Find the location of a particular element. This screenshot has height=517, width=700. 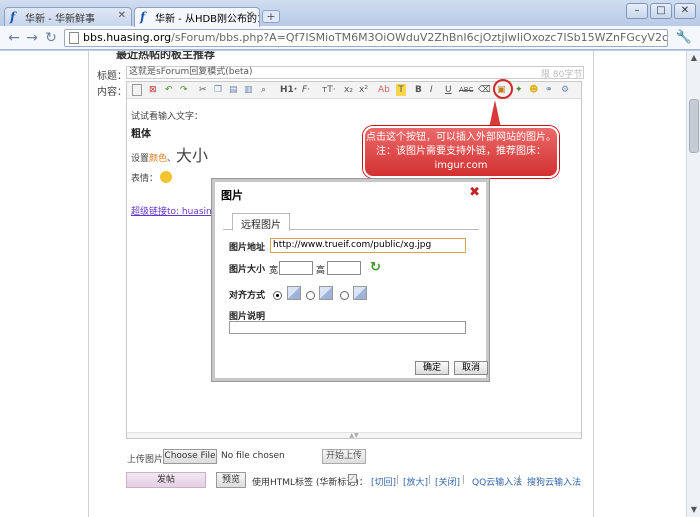

link-sogou-input: 搜狗云输入法 is located at coordinates (554, 481).